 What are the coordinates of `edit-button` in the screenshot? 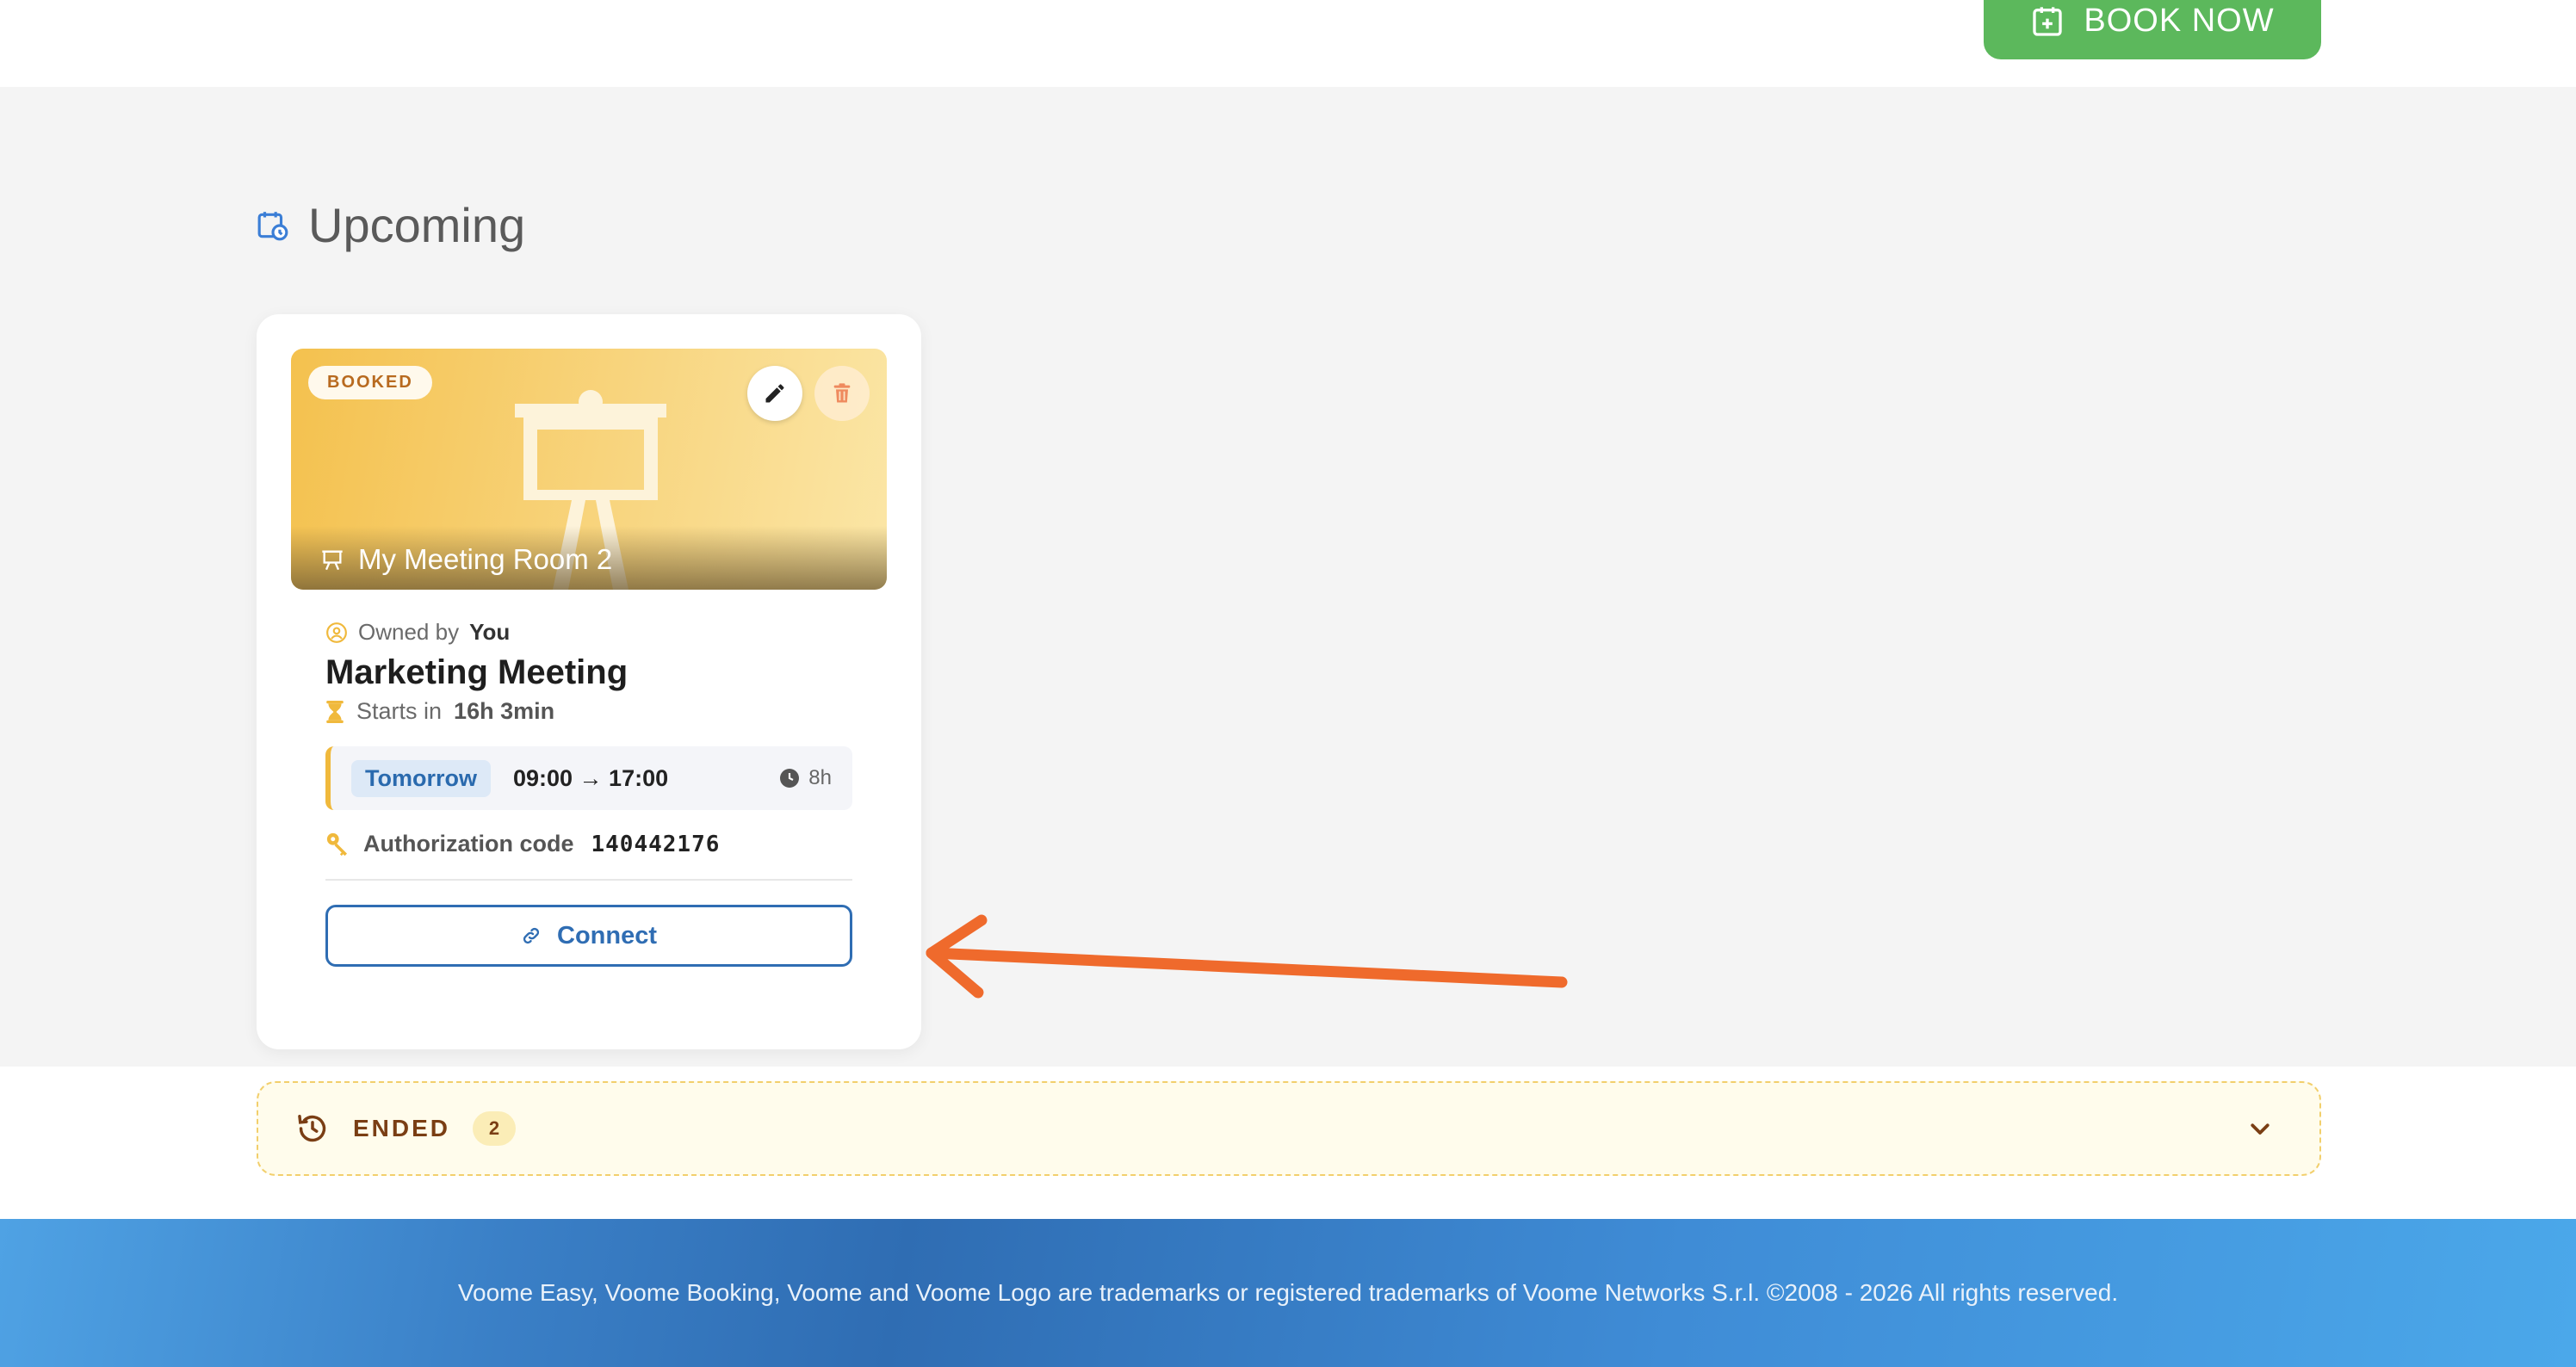 It's located at (775, 393).